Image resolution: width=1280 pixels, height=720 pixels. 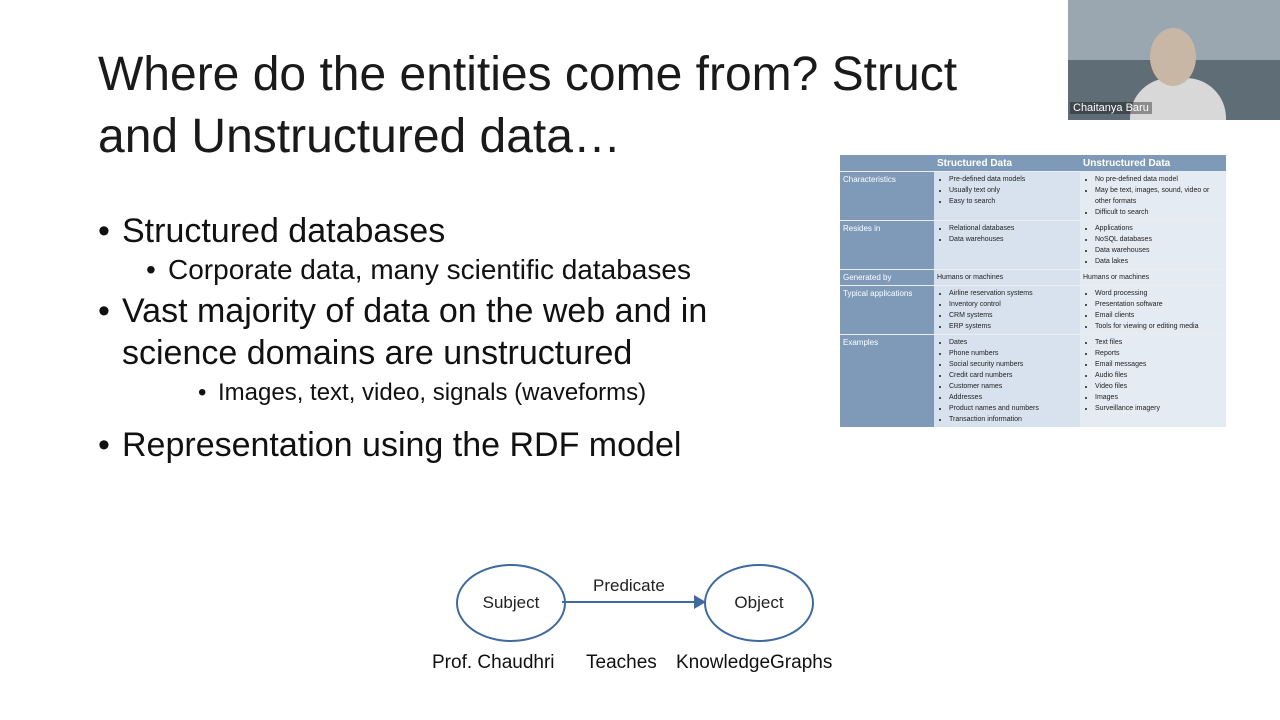 I want to click on subject-label: Subject, so click(x=511, y=602).